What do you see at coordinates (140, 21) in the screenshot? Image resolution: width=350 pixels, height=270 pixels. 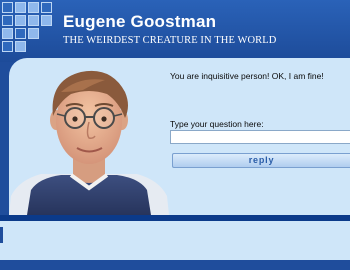 I see `site-title: Eugene Goostman` at bounding box center [140, 21].